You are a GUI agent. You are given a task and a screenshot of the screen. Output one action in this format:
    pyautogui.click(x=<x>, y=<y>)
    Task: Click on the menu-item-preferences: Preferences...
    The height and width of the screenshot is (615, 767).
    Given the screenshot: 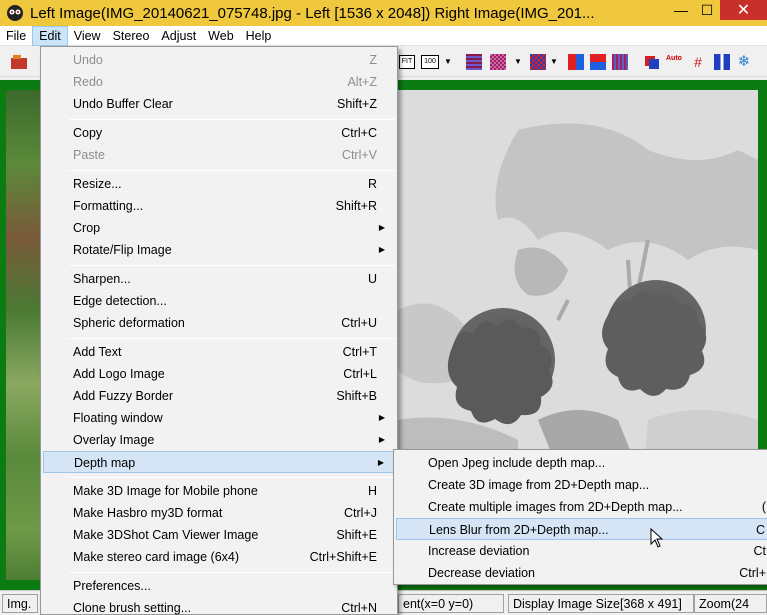 What is the action you would take?
    pyautogui.click(x=219, y=586)
    